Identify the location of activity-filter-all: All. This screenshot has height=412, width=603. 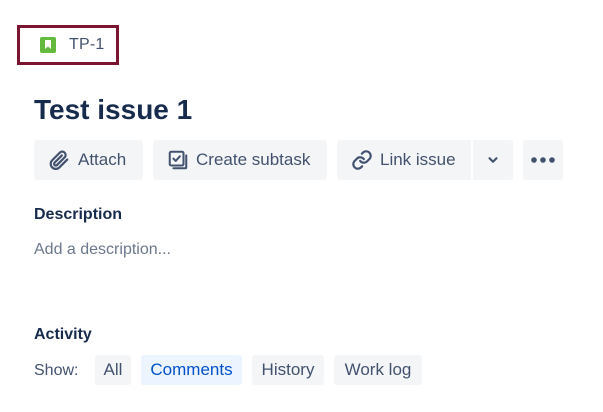
(113, 370).